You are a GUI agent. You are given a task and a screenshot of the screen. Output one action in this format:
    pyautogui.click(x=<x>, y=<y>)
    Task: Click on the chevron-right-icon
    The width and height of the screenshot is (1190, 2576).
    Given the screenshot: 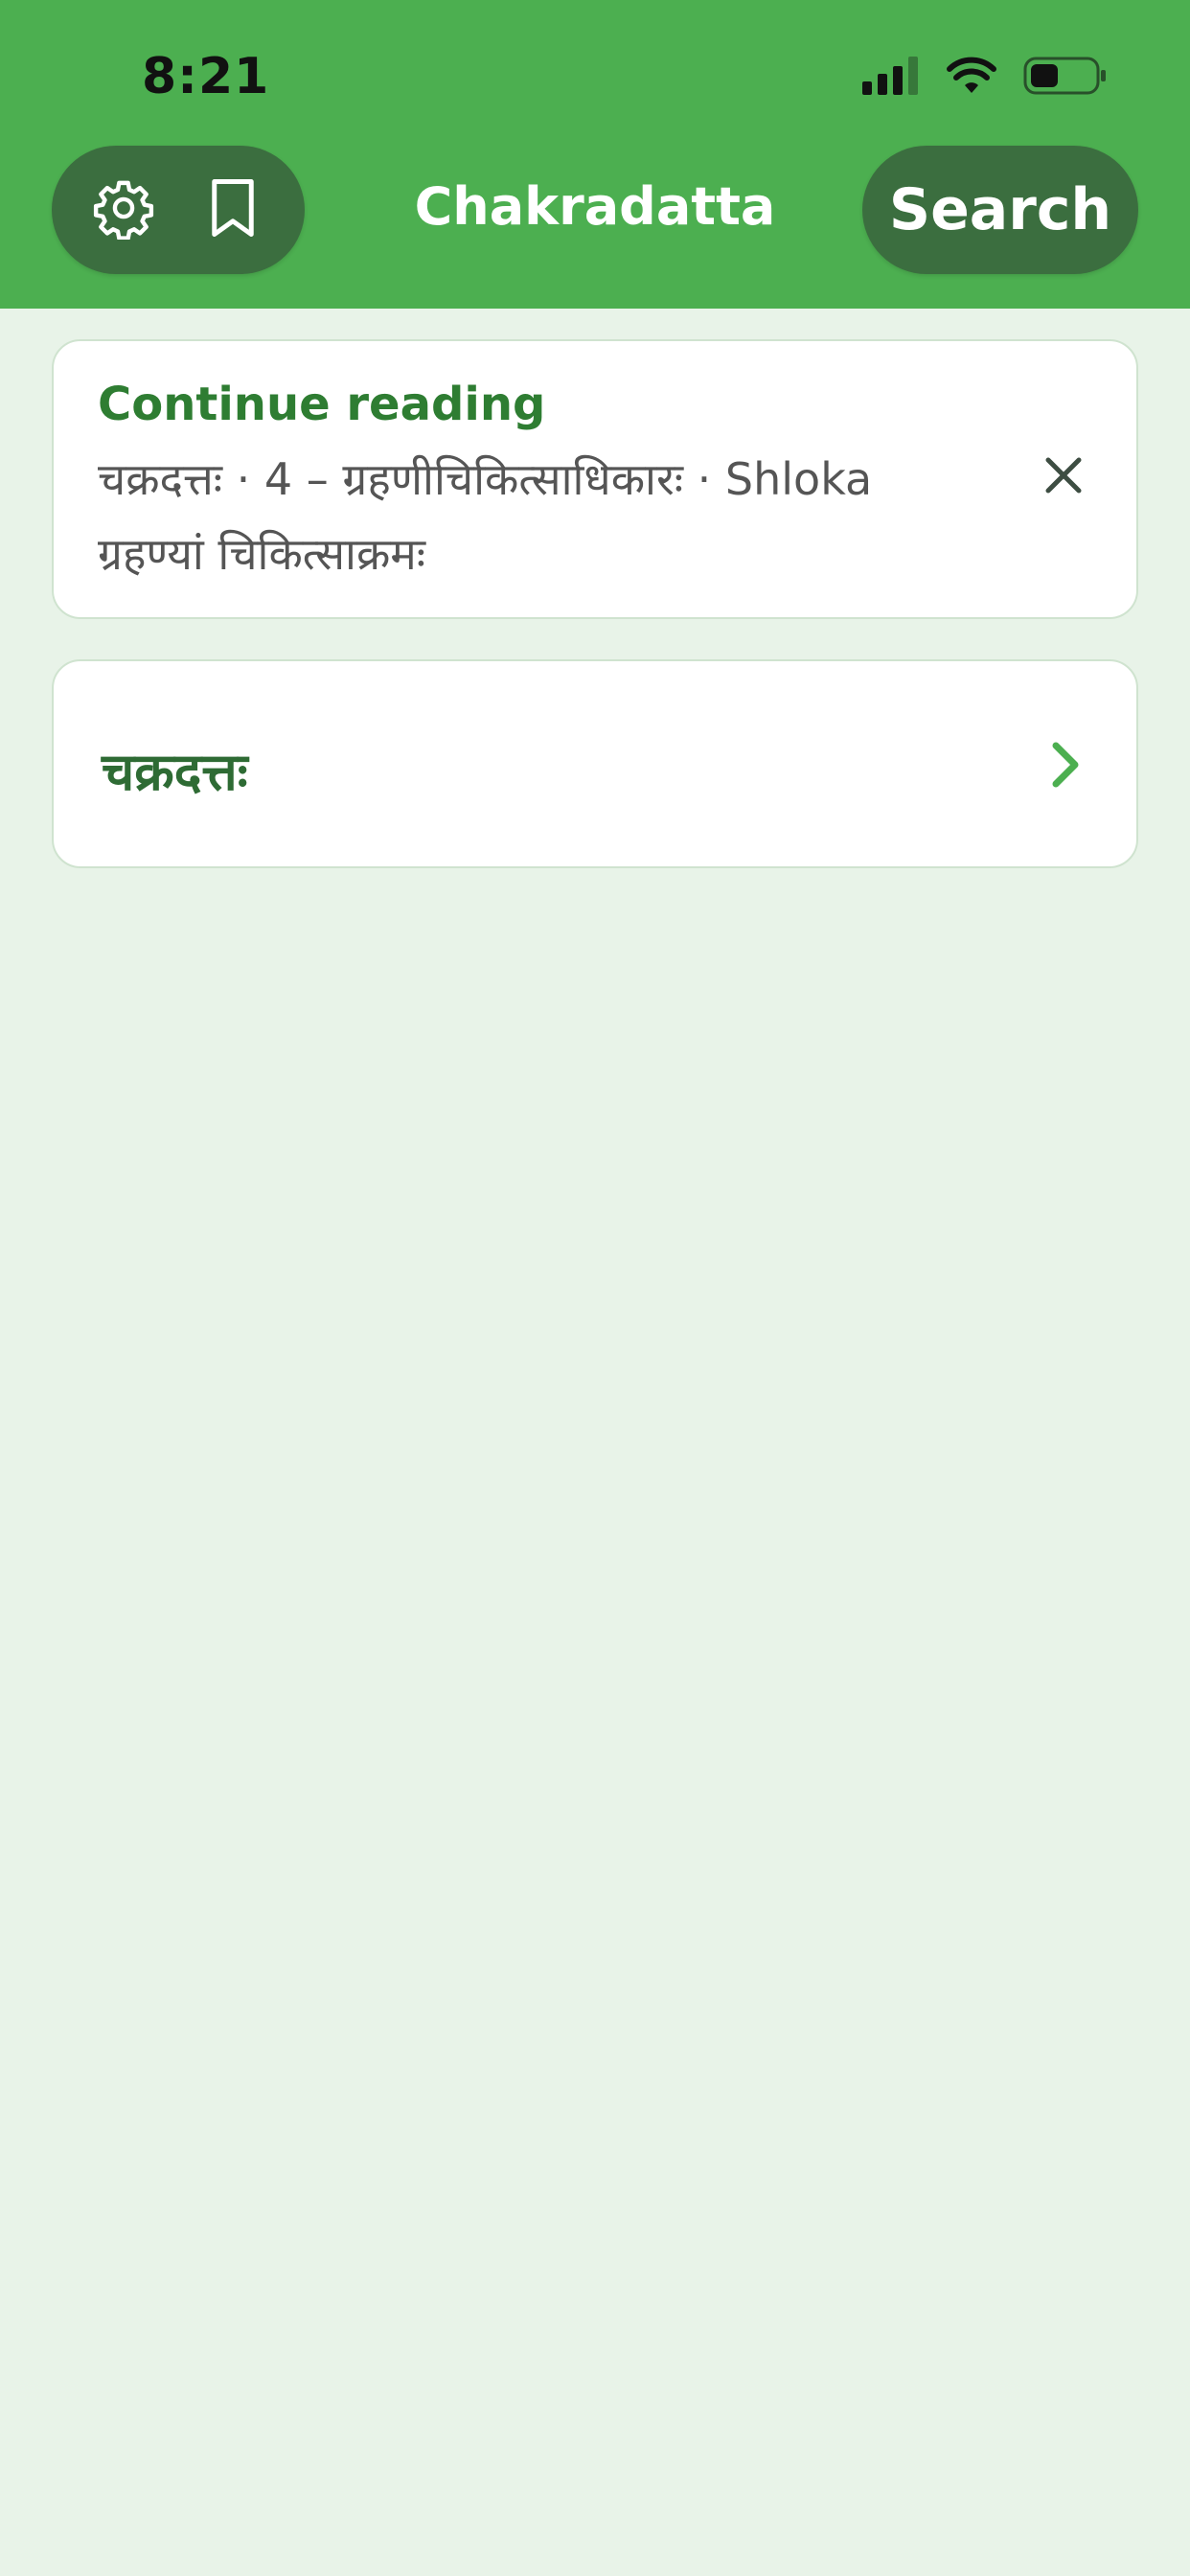 What is the action you would take?
    pyautogui.click(x=1066, y=765)
    